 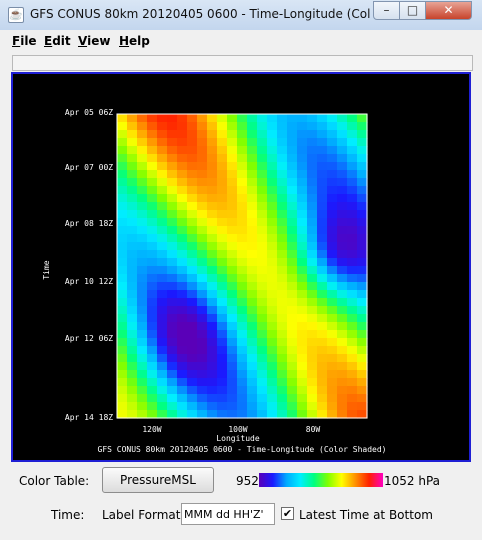 I want to click on menu-edit: Edit, so click(x=57, y=41).